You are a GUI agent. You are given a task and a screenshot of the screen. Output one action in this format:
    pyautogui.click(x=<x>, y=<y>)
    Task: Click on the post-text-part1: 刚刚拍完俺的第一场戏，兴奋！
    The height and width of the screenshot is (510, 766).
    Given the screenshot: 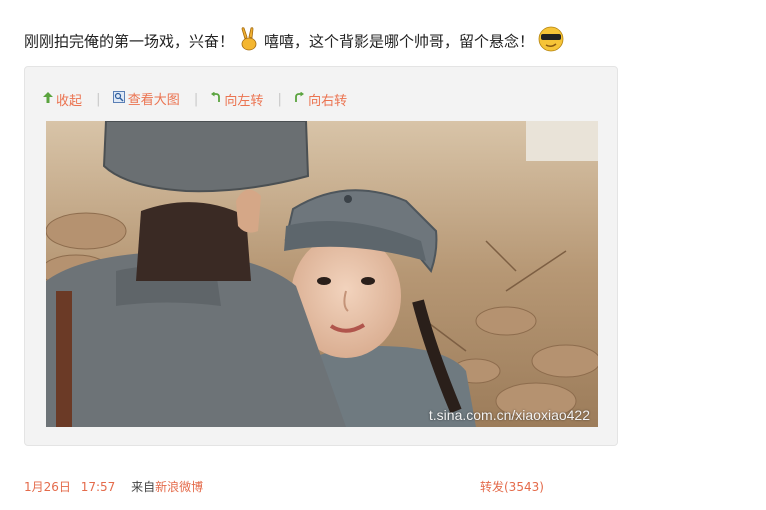 What is the action you would take?
    pyautogui.click(x=129, y=41)
    